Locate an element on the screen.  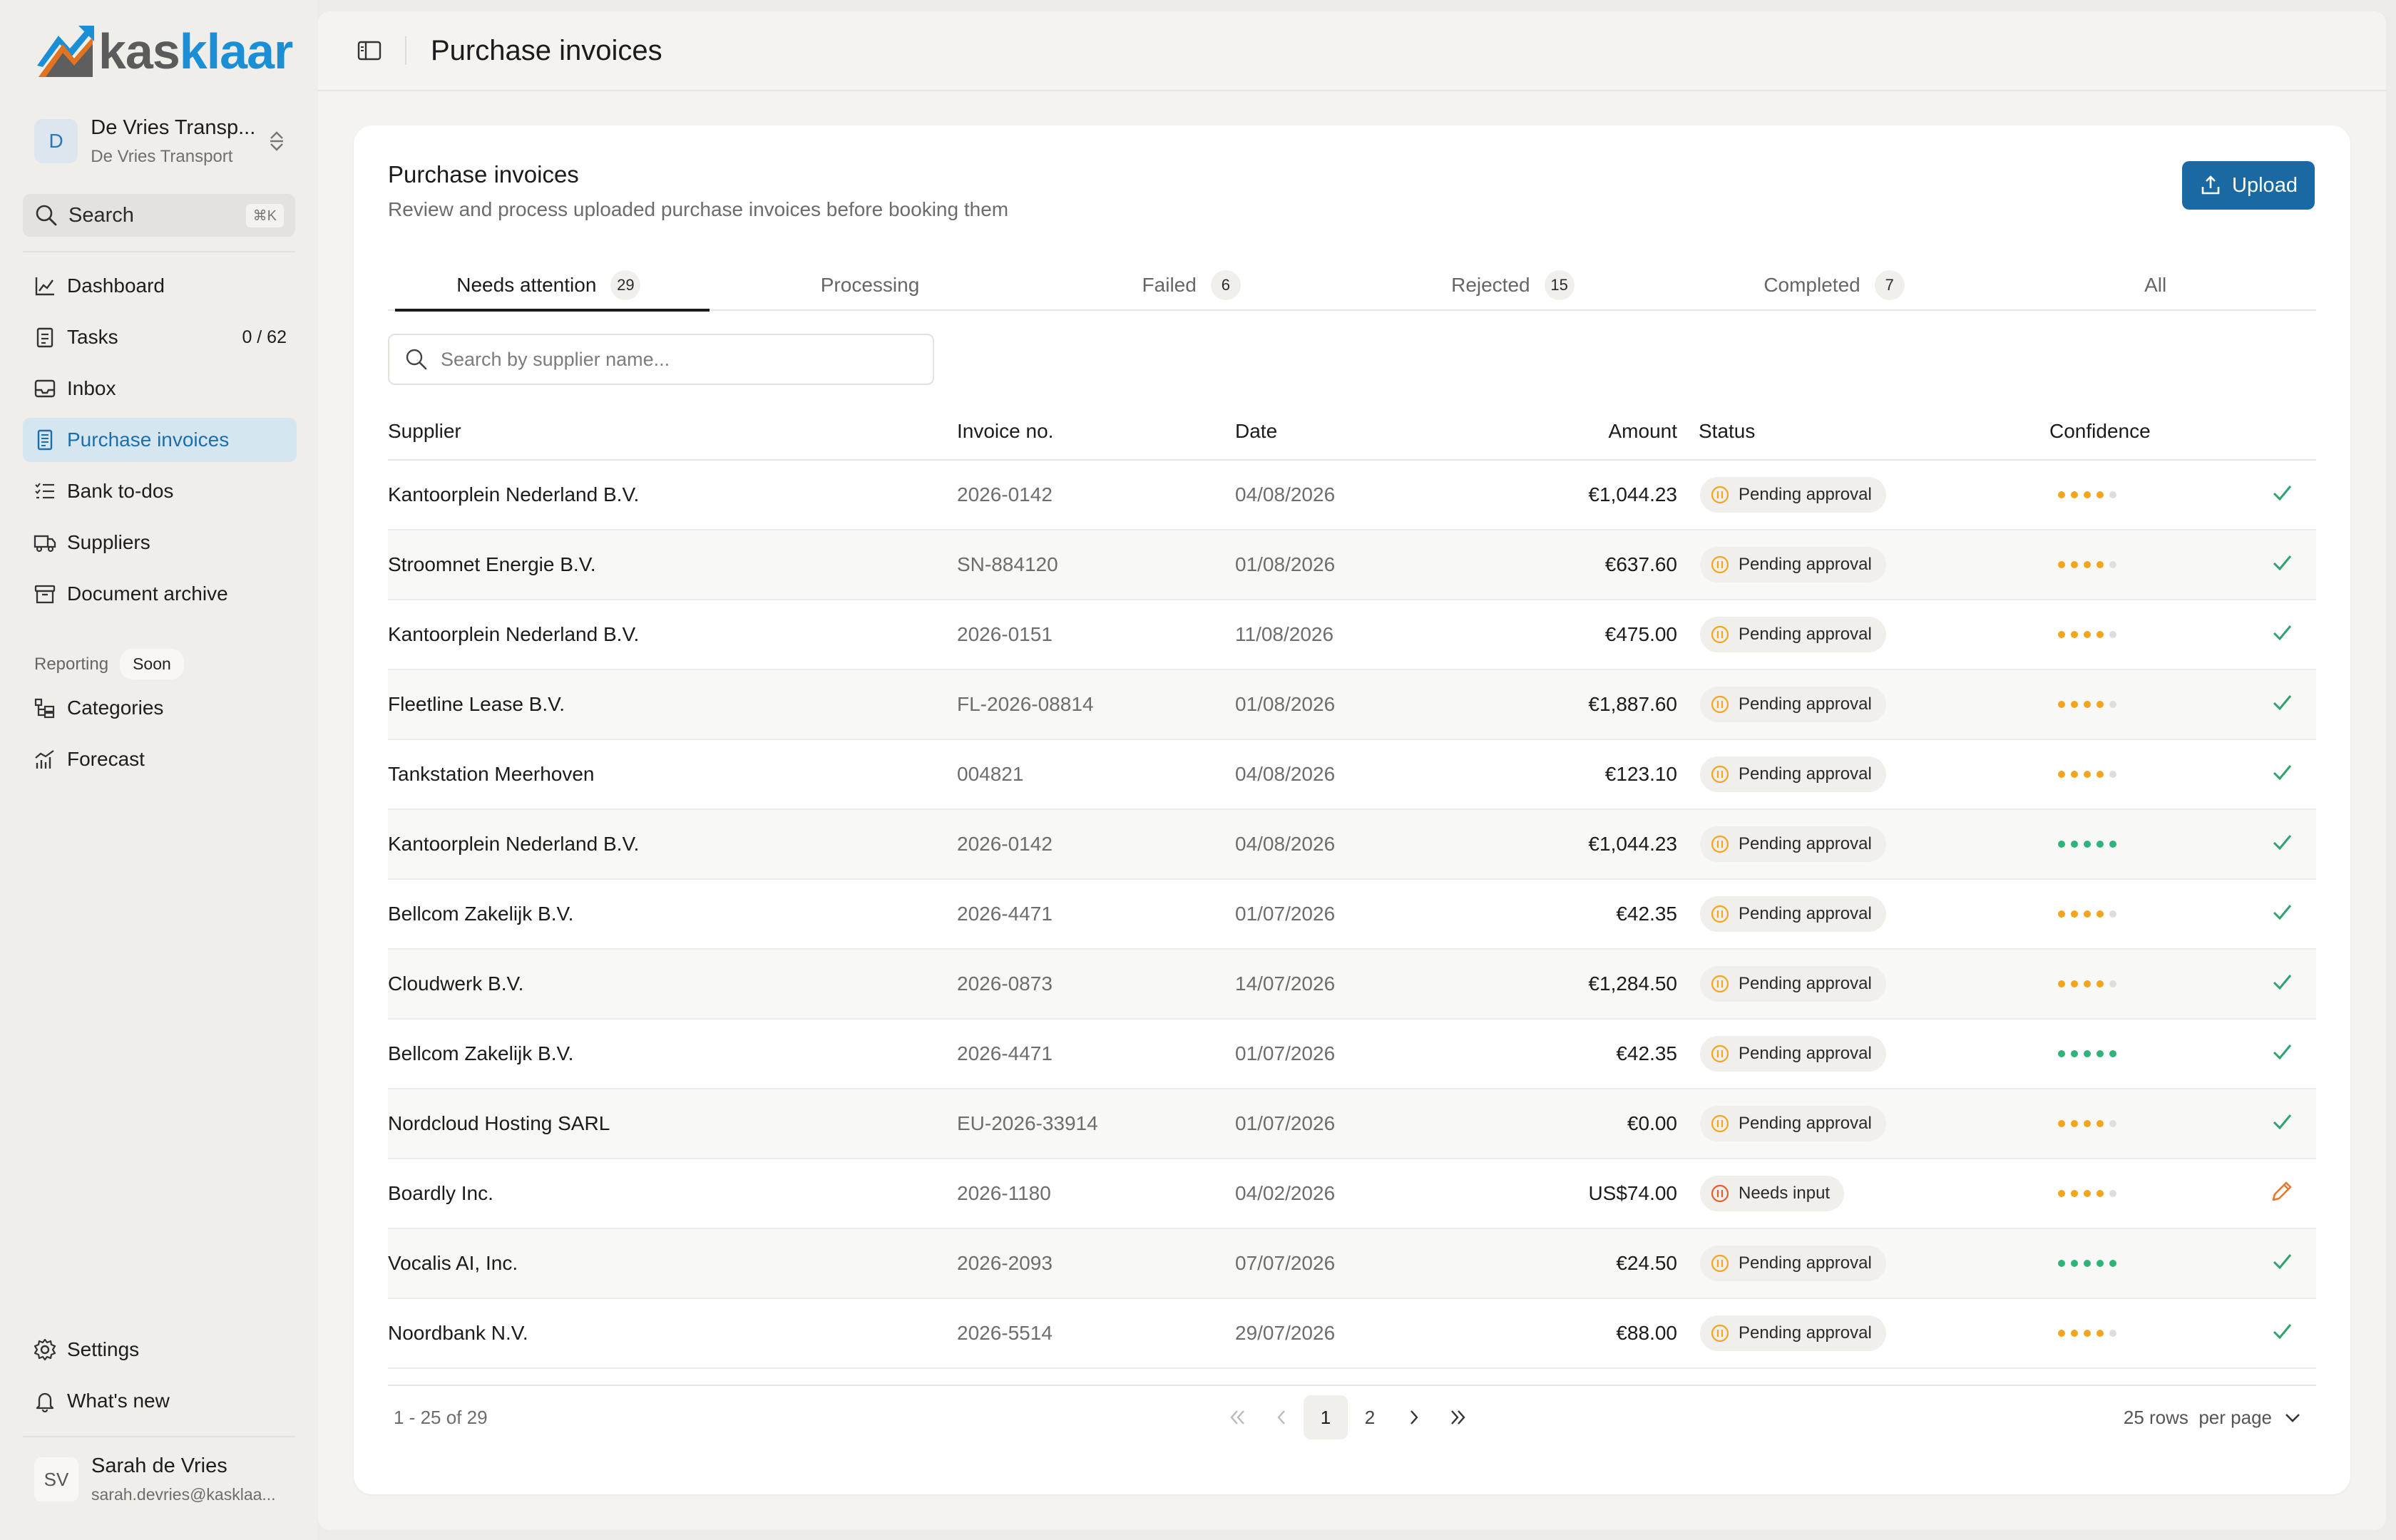
sidebar-item-bank-todos: Bank to-dos is located at coordinates (160, 491).